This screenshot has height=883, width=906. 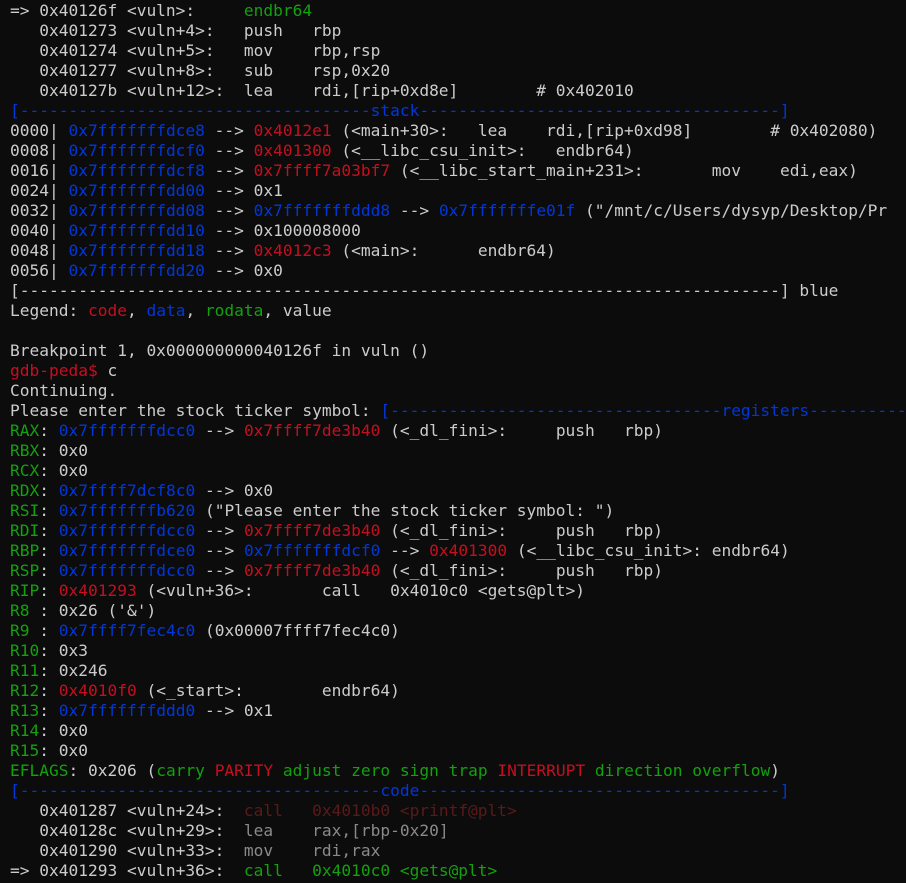 What do you see at coordinates (63, 650) in the screenshot?
I see `terminal-text-segment: : 0x3` at bounding box center [63, 650].